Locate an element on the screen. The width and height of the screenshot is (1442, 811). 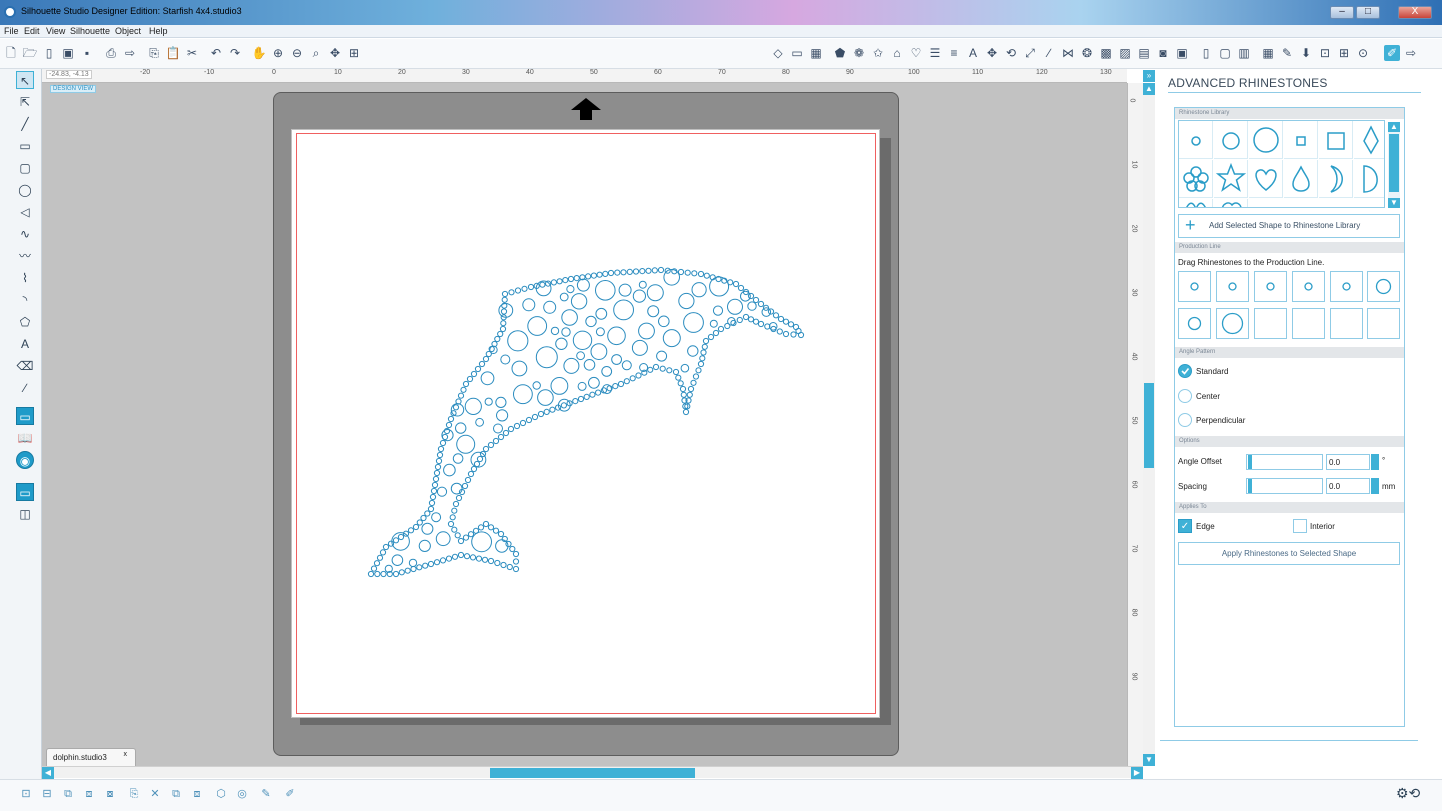
vertical-scrollbar: ▲ ▼ is located at coordinates (1149, 424).